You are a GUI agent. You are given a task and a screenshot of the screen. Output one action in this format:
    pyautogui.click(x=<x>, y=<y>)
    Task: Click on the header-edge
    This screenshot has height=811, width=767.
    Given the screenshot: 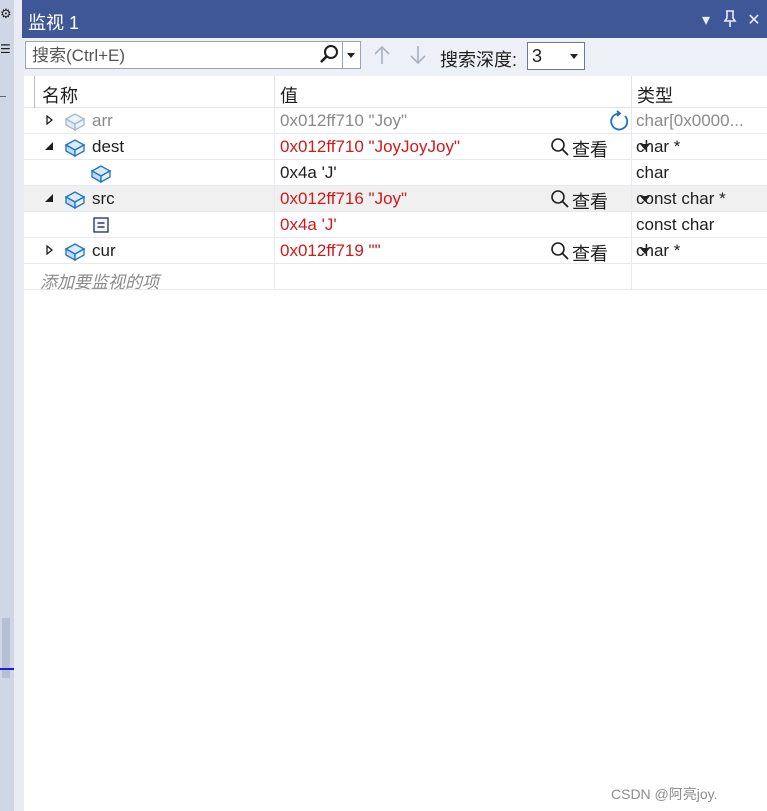 What is the action you would take?
    pyautogui.click(x=36, y=92)
    